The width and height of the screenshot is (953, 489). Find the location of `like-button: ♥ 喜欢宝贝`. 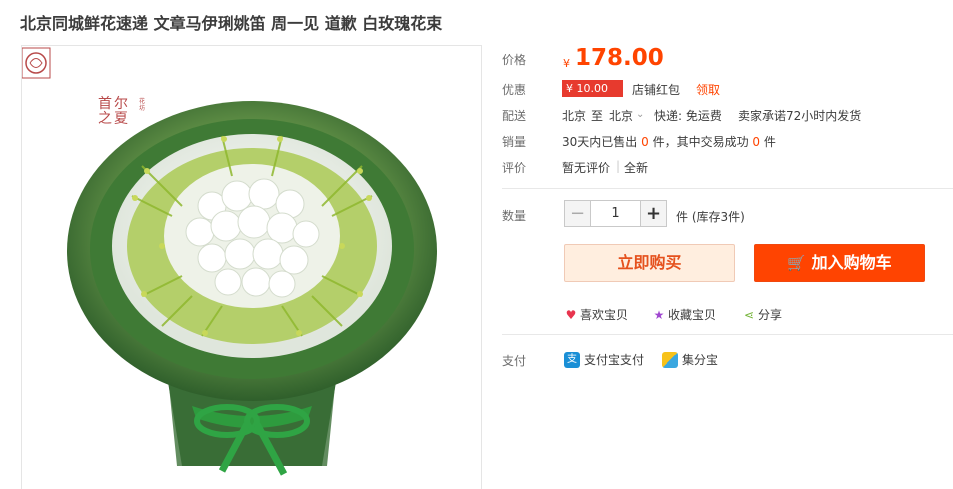

like-button: ♥ 喜欢宝贝 is located at coordinates (596, 314).